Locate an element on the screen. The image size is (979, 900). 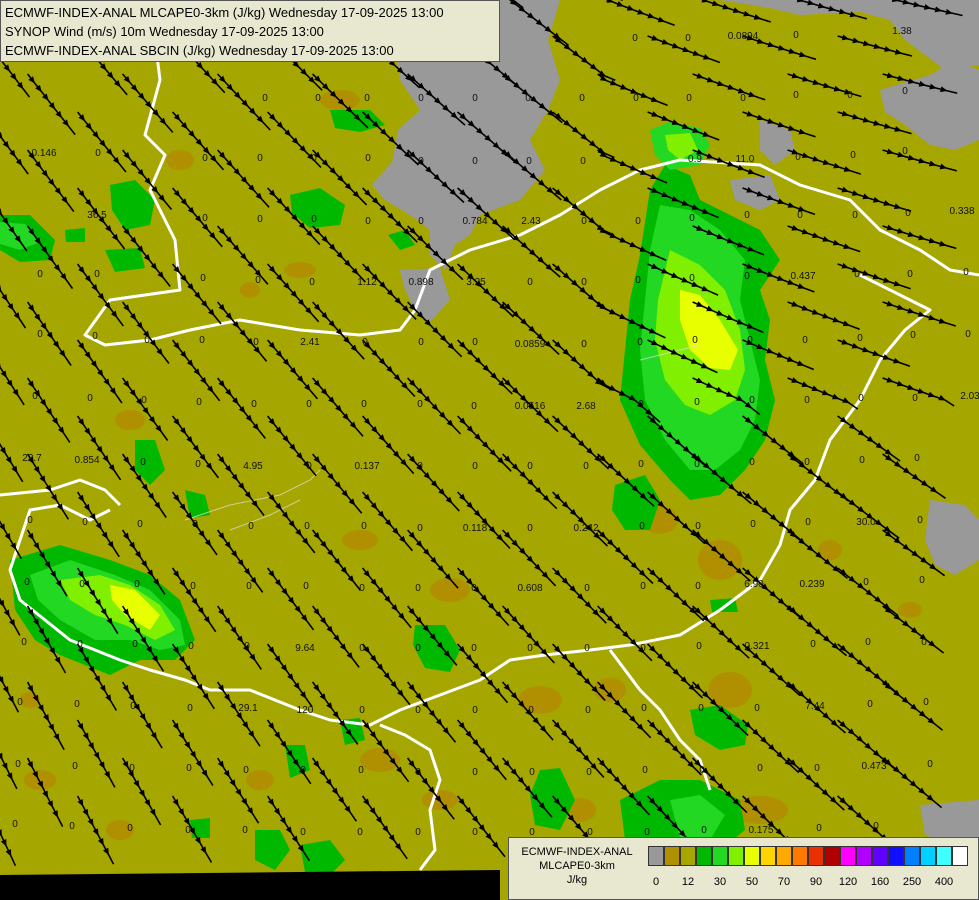
sbcin-value-label: 0.473 is located at coordinates (873, 766).